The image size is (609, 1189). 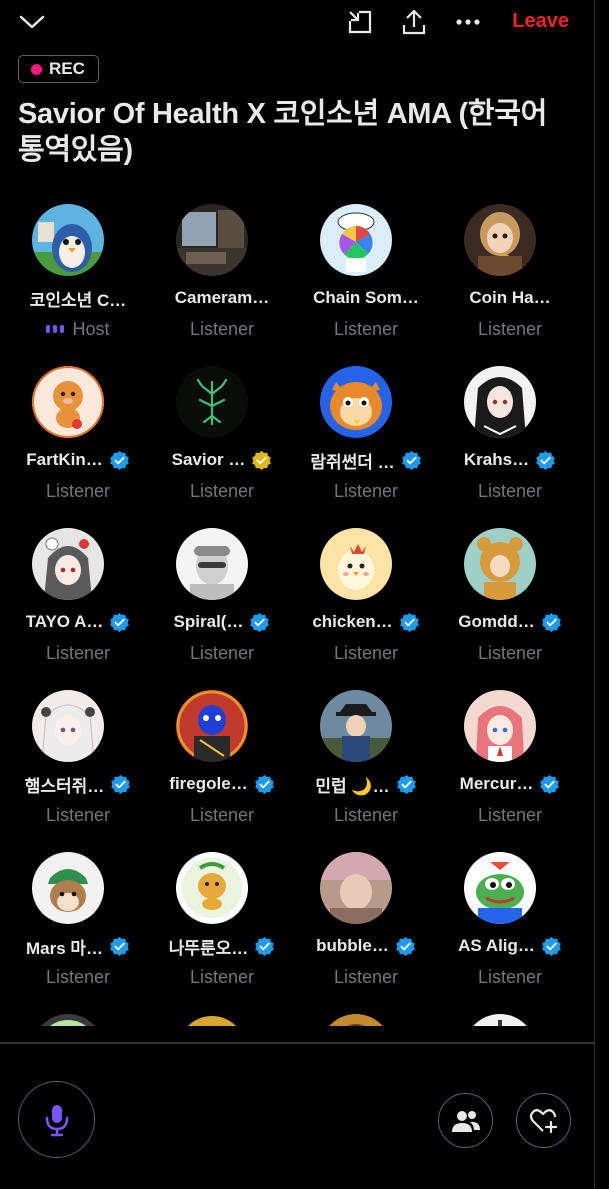 I want to click on microphone-button, so click(x=56, y=1119).